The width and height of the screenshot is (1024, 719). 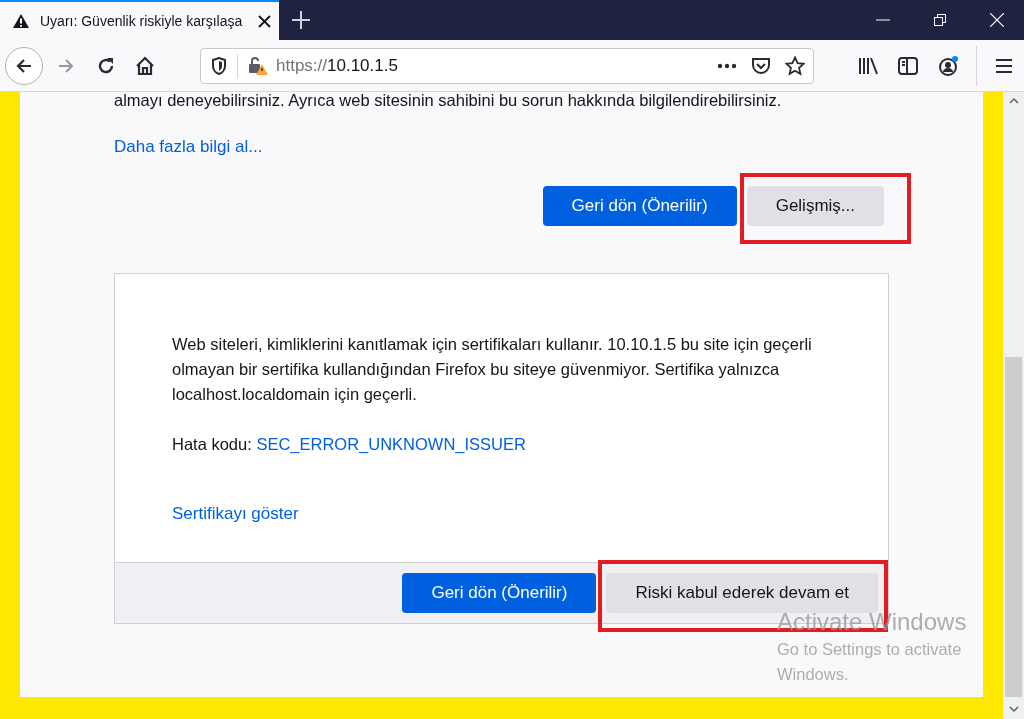 I want to click on home-icon, so click(x=145, y=65).